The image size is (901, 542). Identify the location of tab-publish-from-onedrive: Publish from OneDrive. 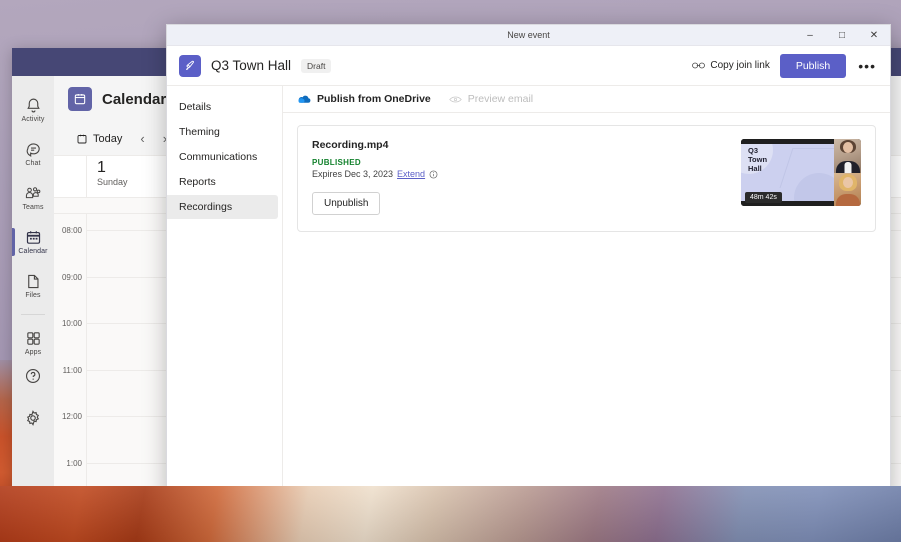
(364, 99).